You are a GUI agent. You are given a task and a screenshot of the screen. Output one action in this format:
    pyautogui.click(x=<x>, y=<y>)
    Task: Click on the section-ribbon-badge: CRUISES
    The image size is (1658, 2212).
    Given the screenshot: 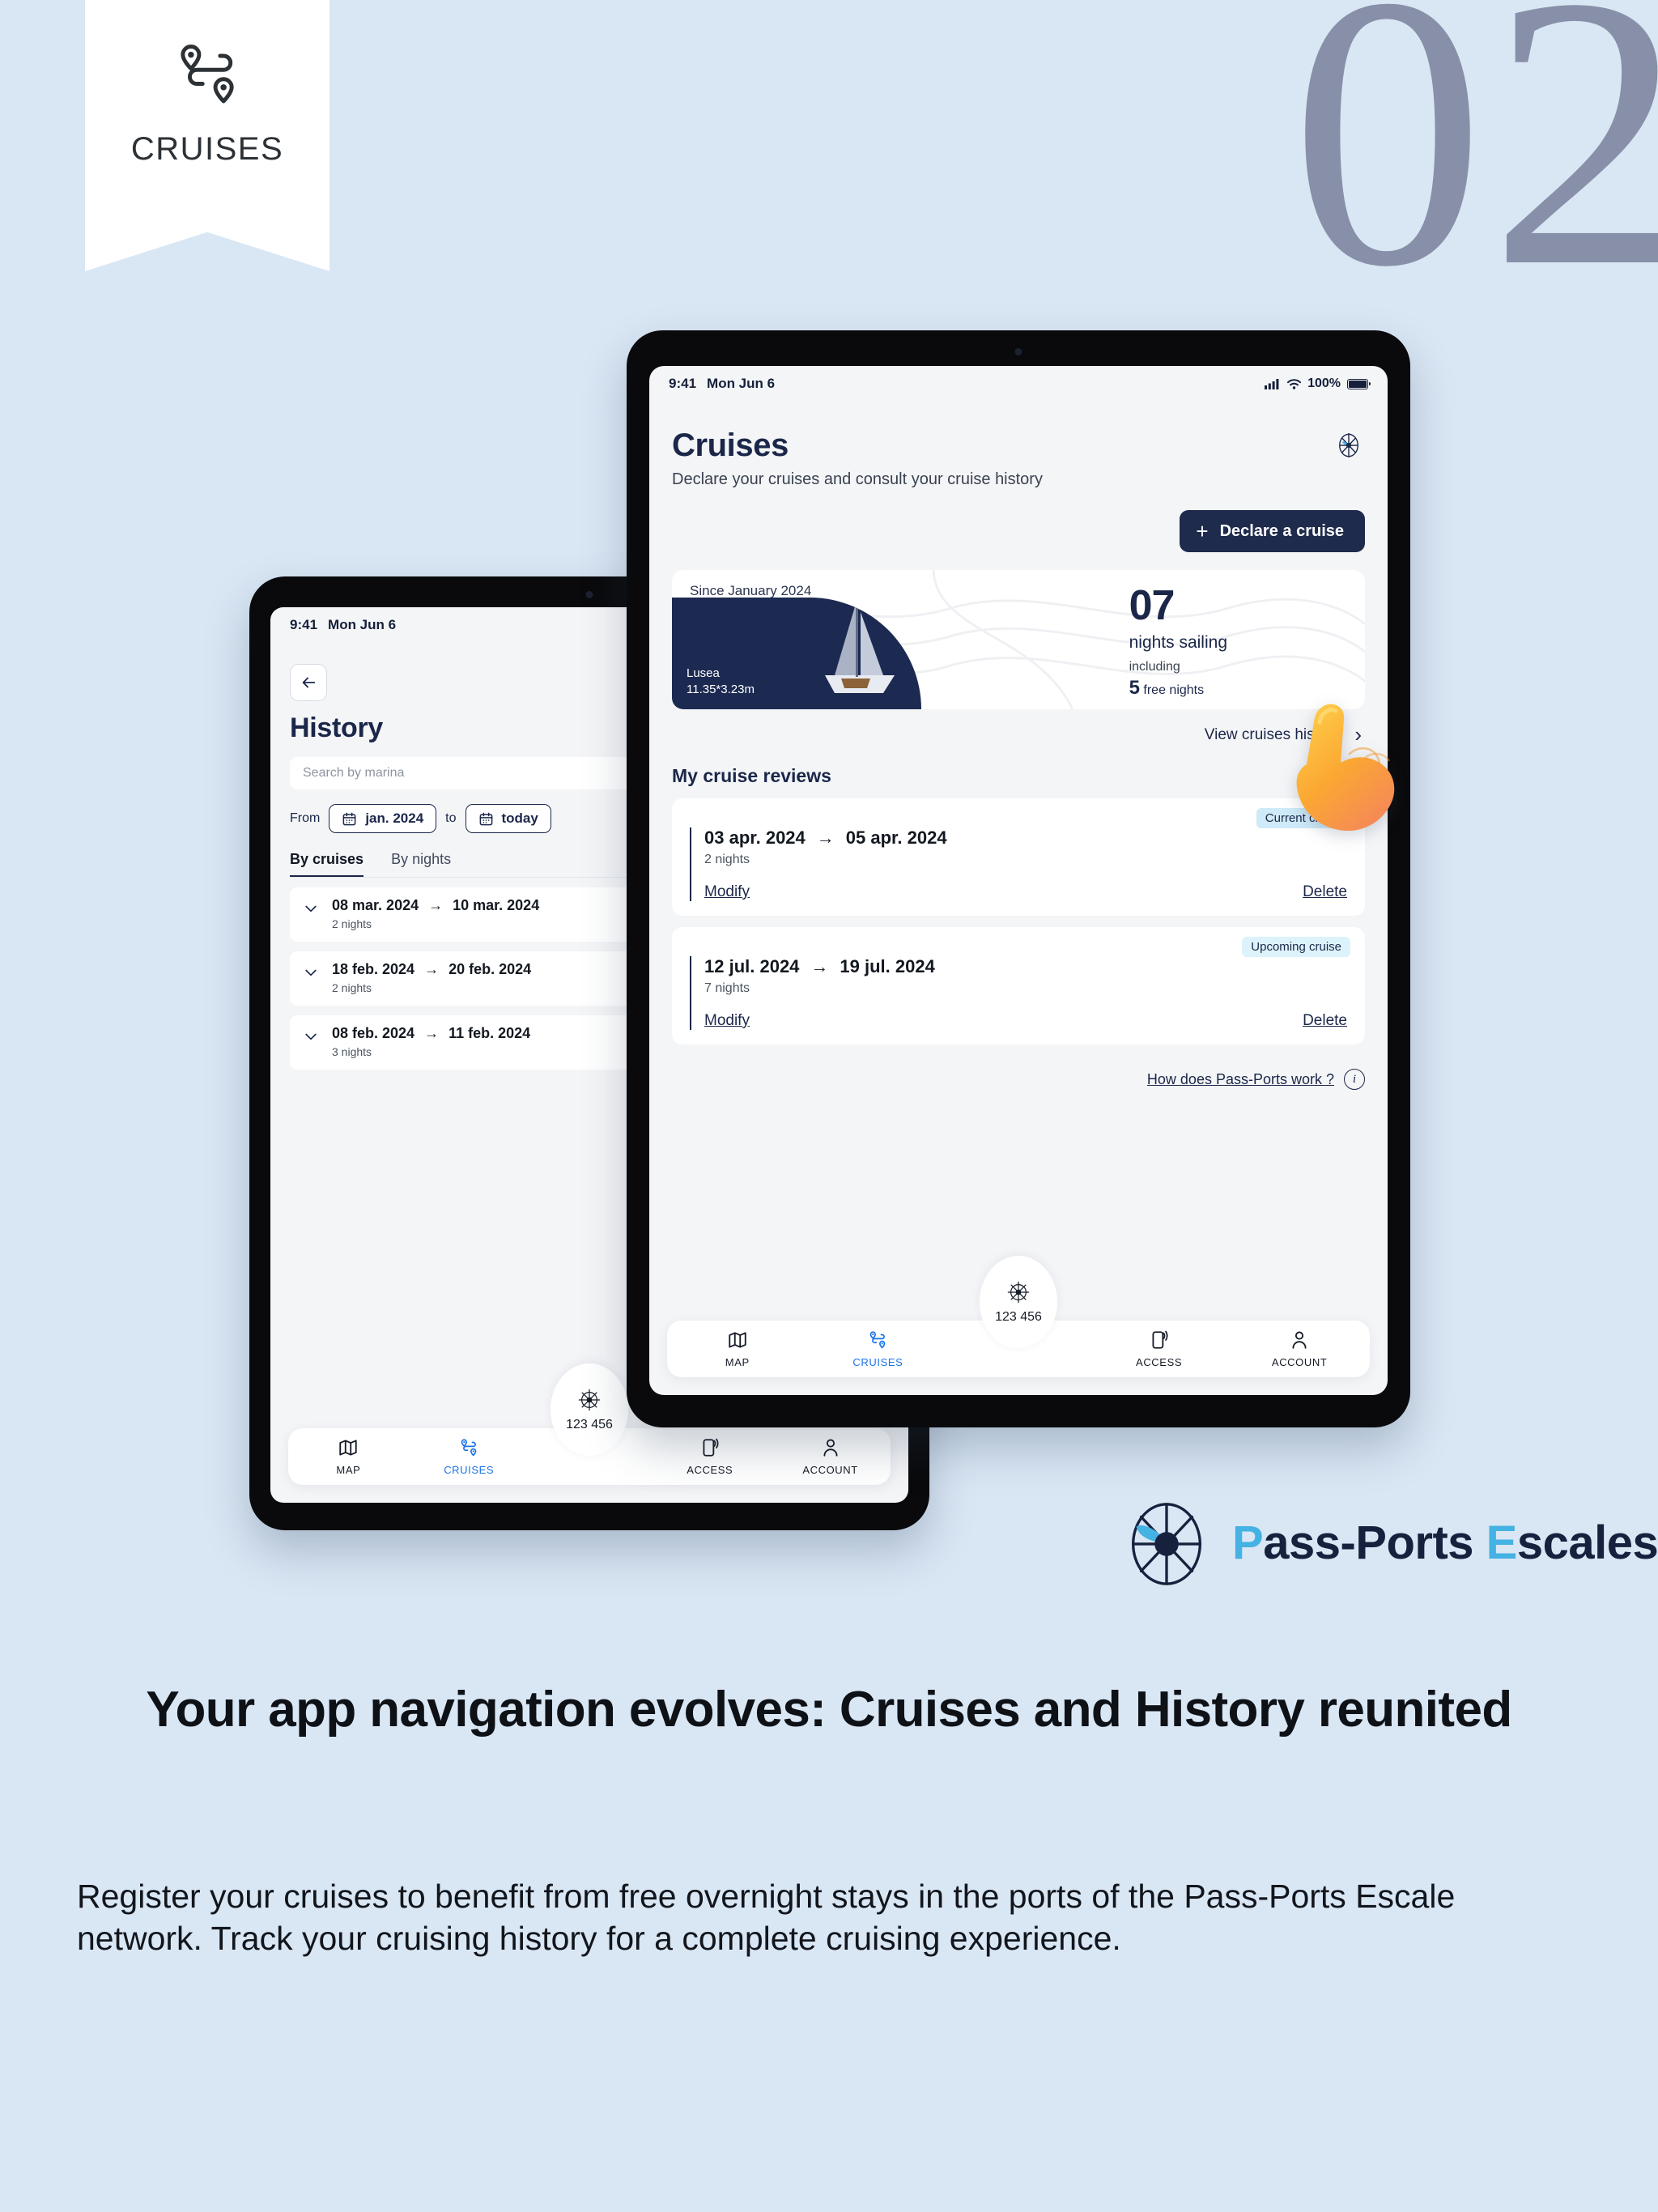 What is the action you would take?
    pyautogui.click(x=207, y=136)
    